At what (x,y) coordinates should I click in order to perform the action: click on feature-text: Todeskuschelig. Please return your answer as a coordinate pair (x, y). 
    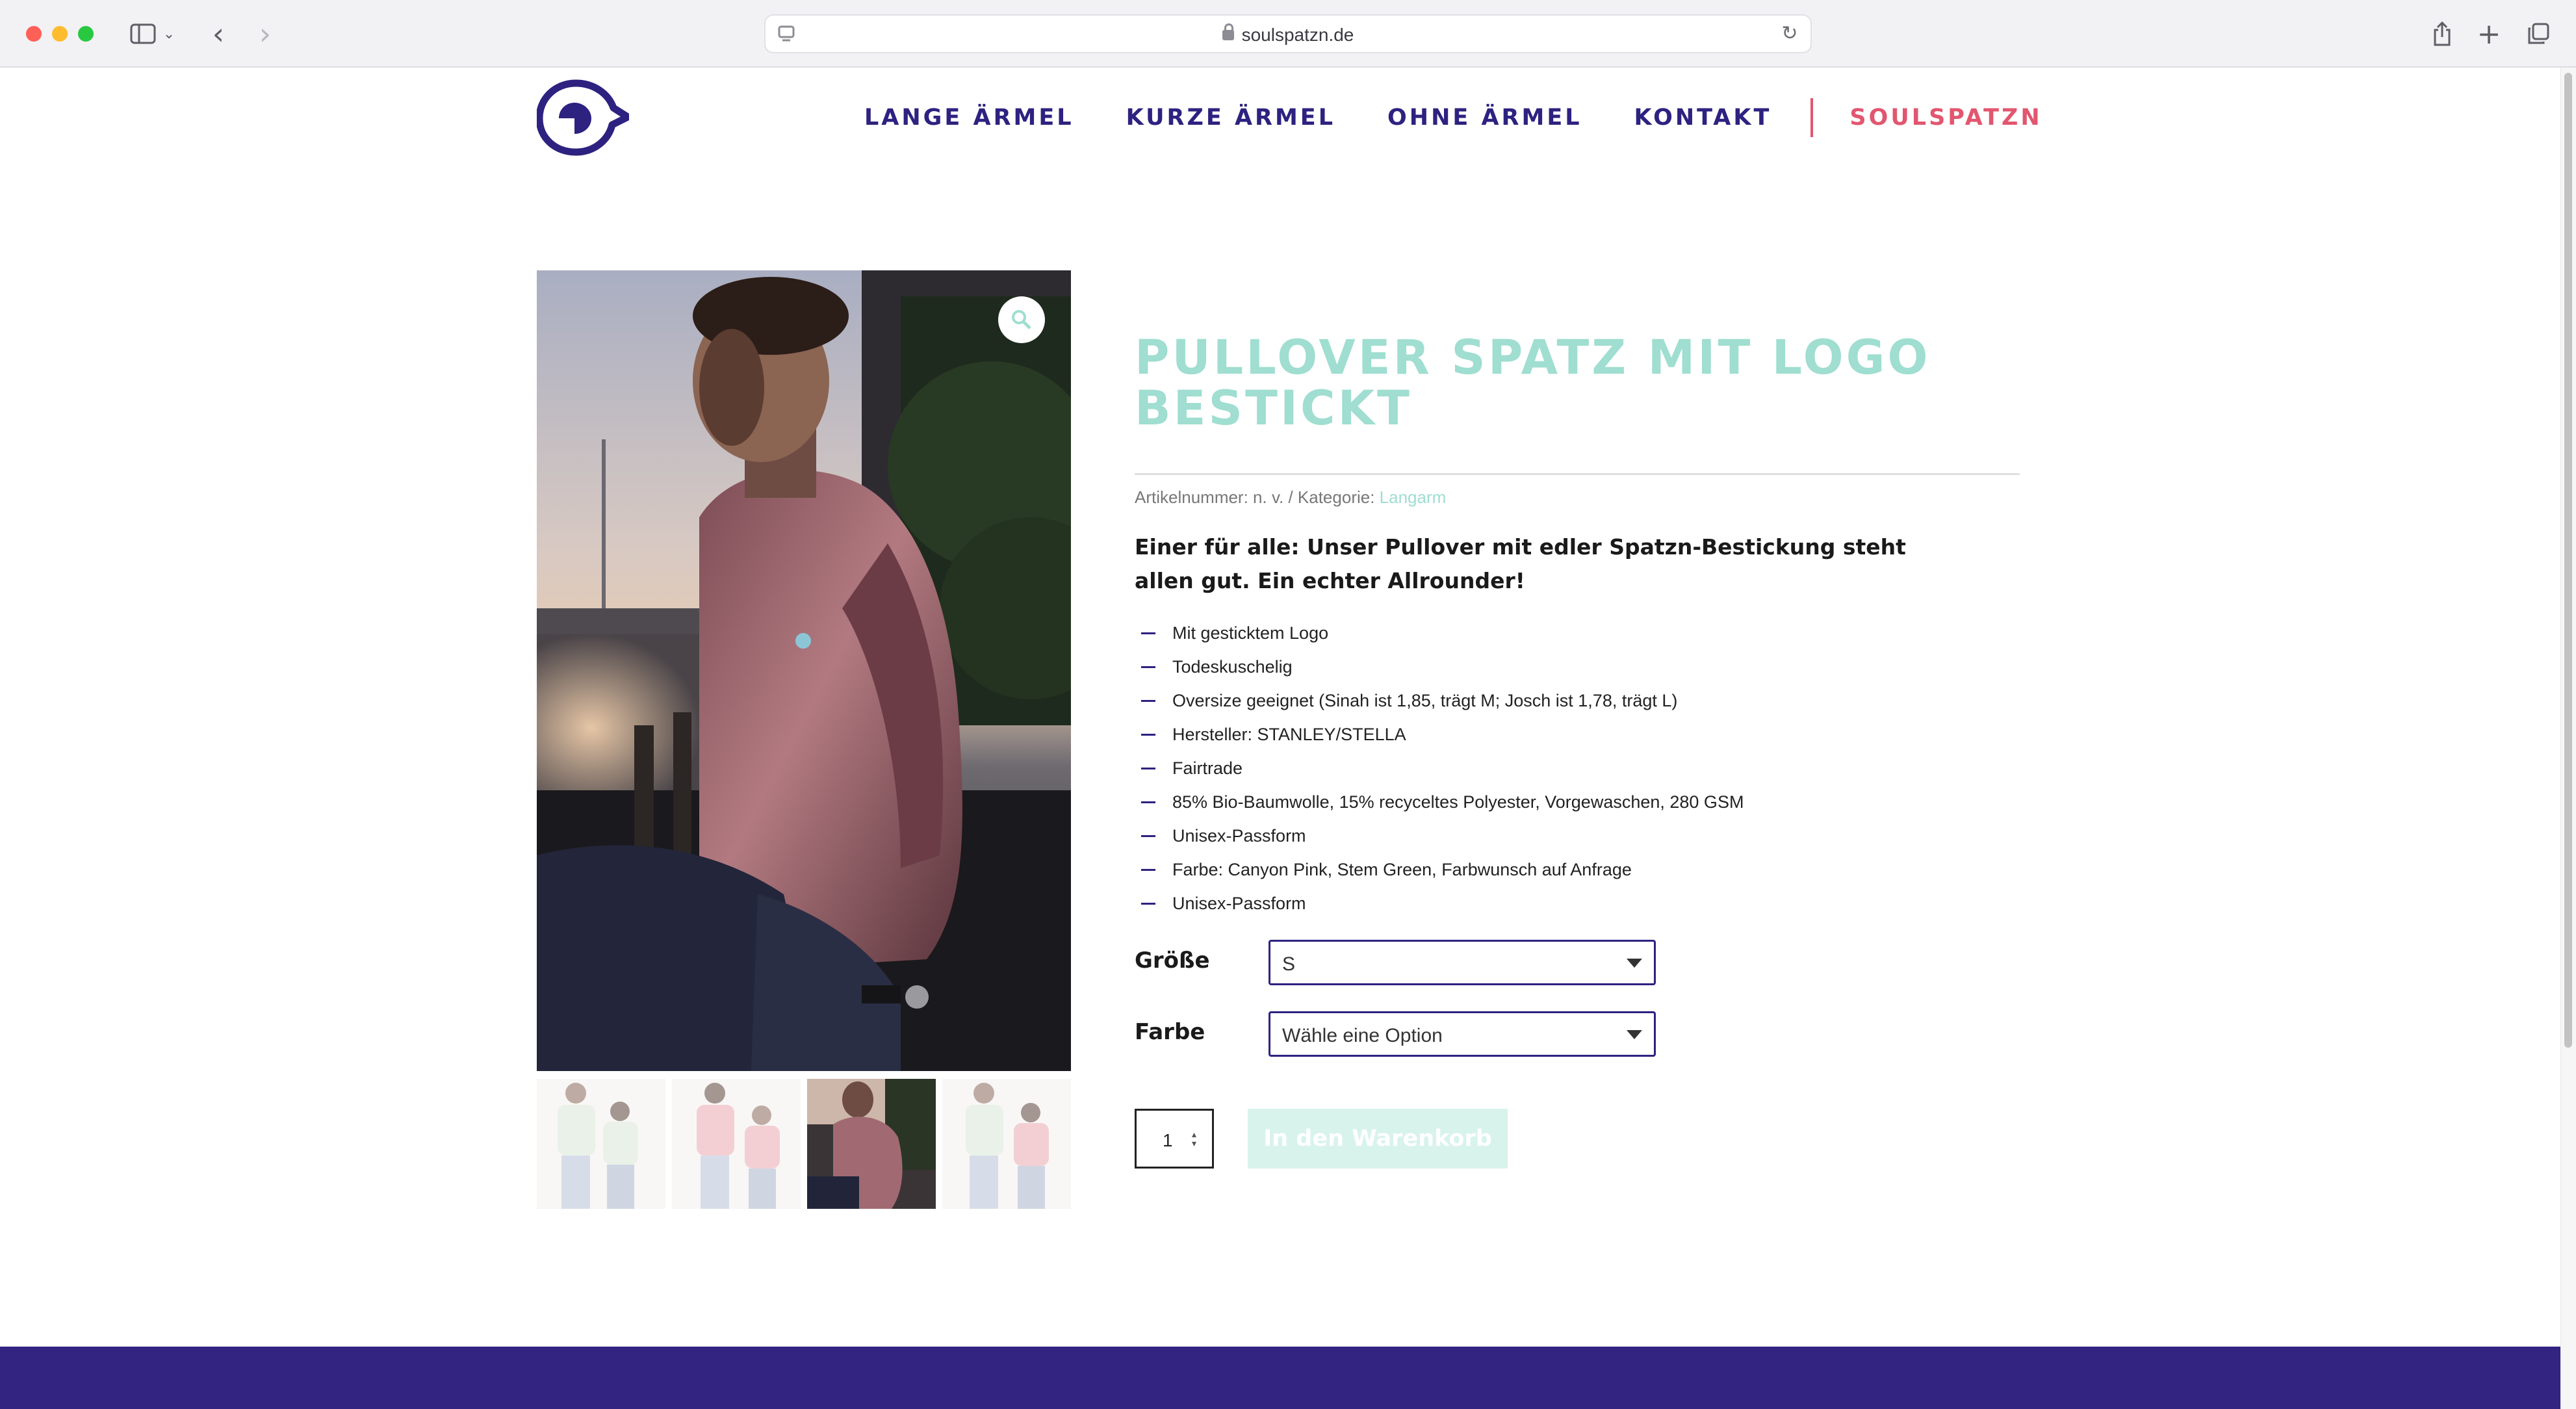
    Looking at the image, I should click on (1232, 667).